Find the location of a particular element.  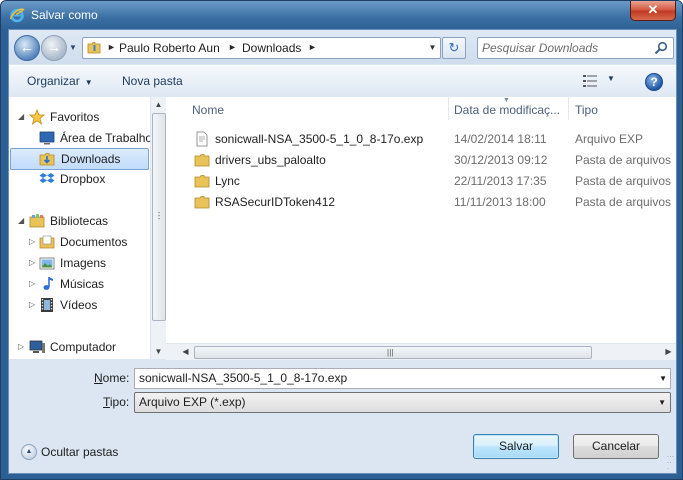

sidebar-item-images: ▷ Imagens is located at coordinates (79, 263).